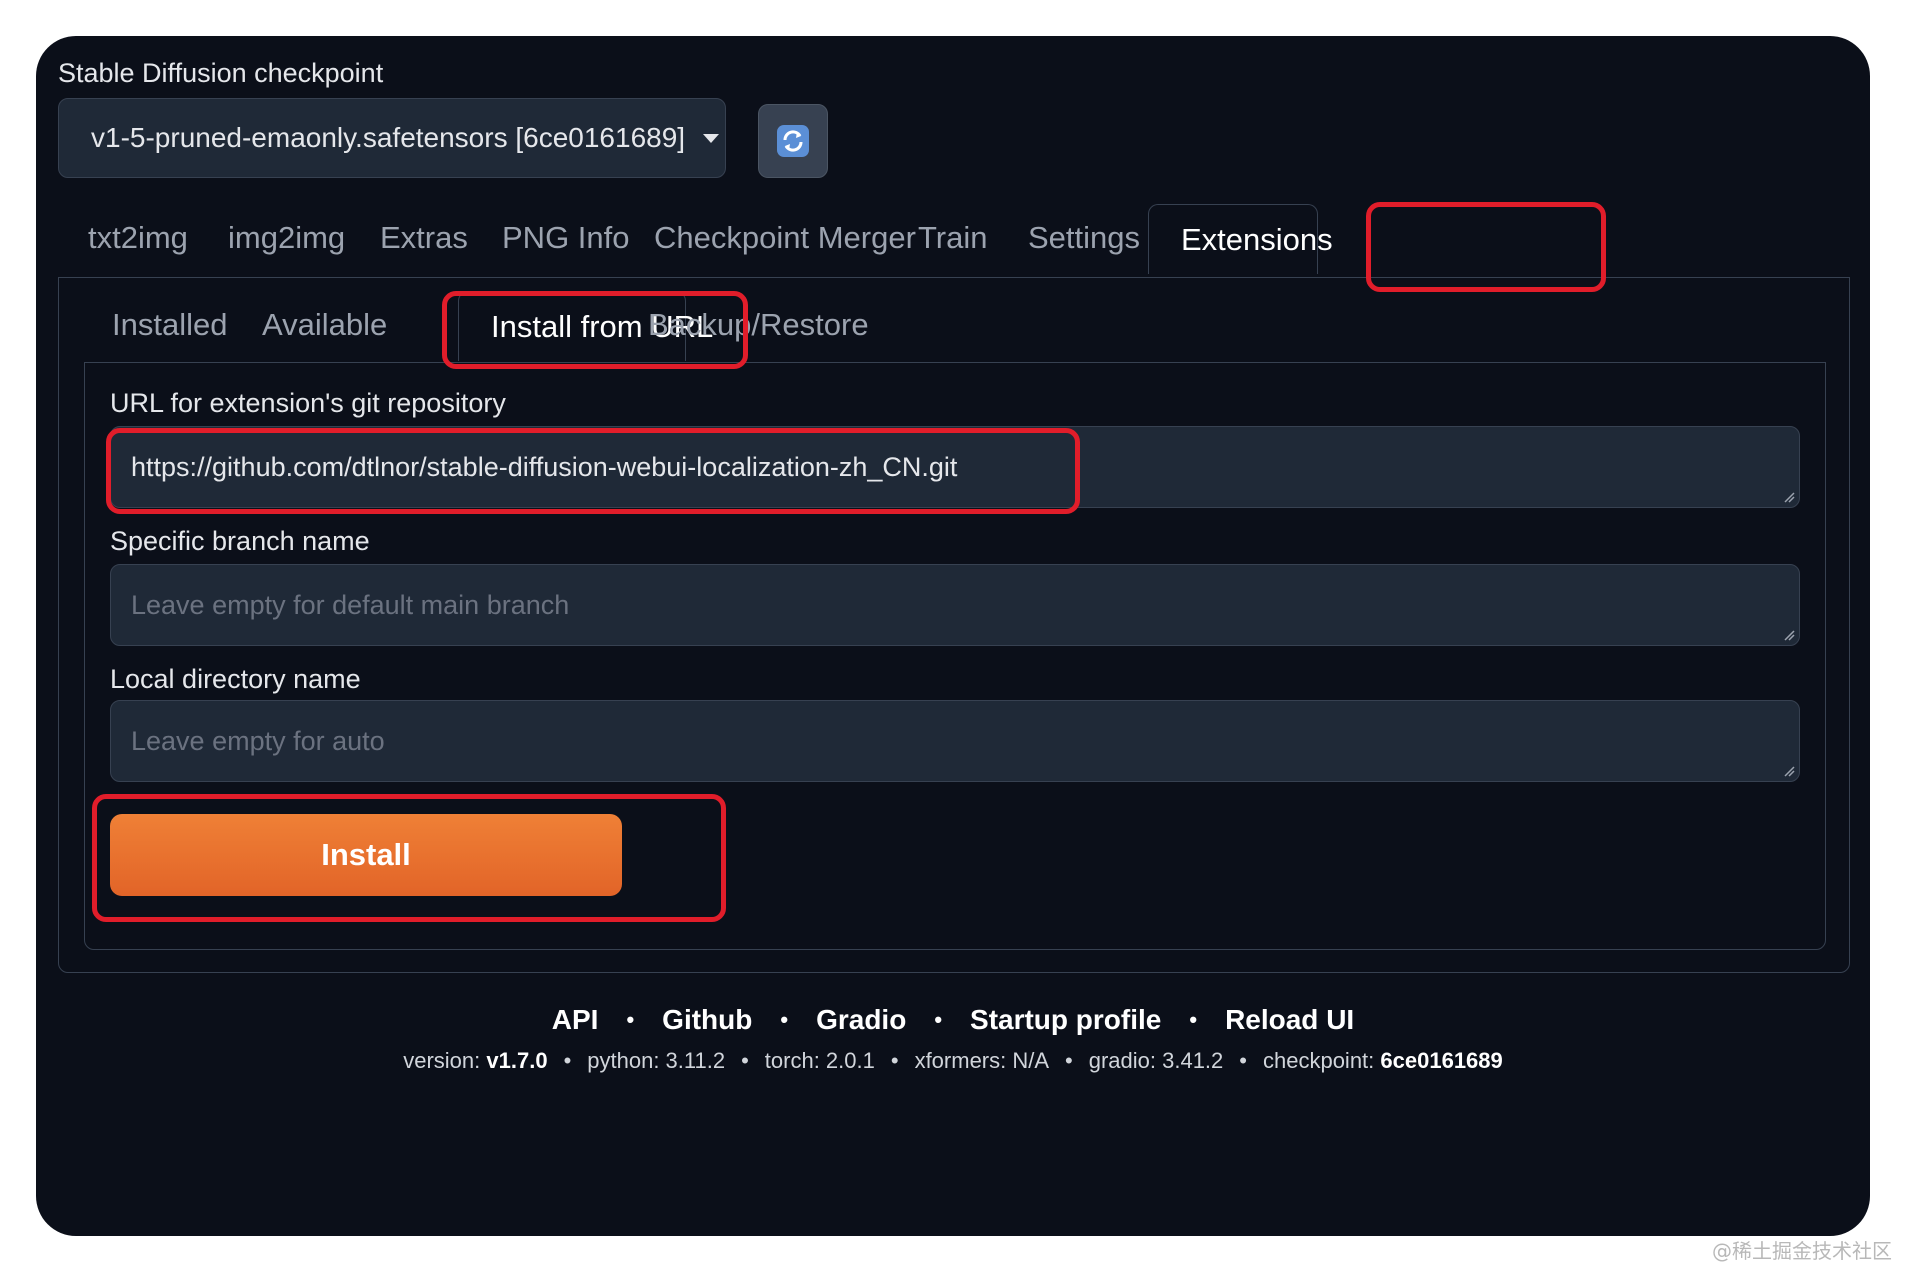  I want to click on directory-input-placeholder: Leave empty for auto, so click(258, 740).